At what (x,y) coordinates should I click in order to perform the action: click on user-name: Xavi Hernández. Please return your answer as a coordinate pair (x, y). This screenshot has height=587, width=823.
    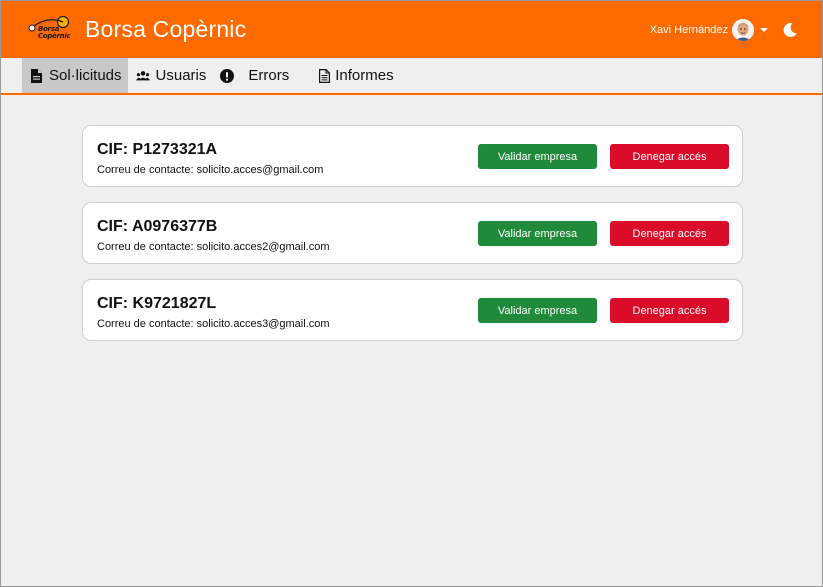
    Looking at the image, I should click on (689, 30).